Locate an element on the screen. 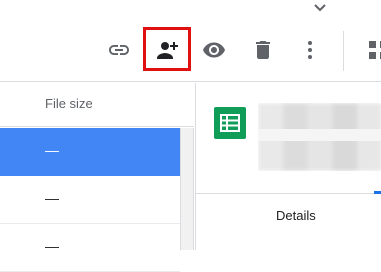 The height and width of the screenshot is (272, 381). column-header-file-size: File size is located at coordinates (97, 105).